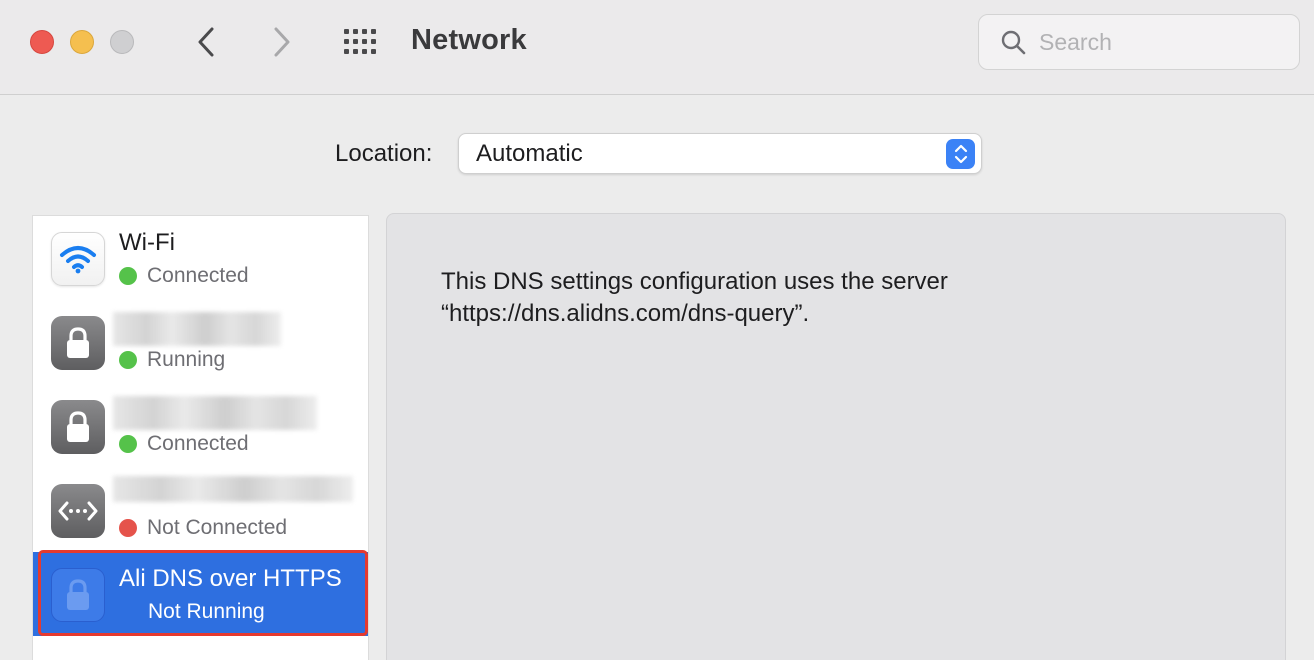 The height and width of the screenshot is (660, 1314). Describe the element at coordinates (78, 511) in the screenshot. I see `bridge-icon` at that location.